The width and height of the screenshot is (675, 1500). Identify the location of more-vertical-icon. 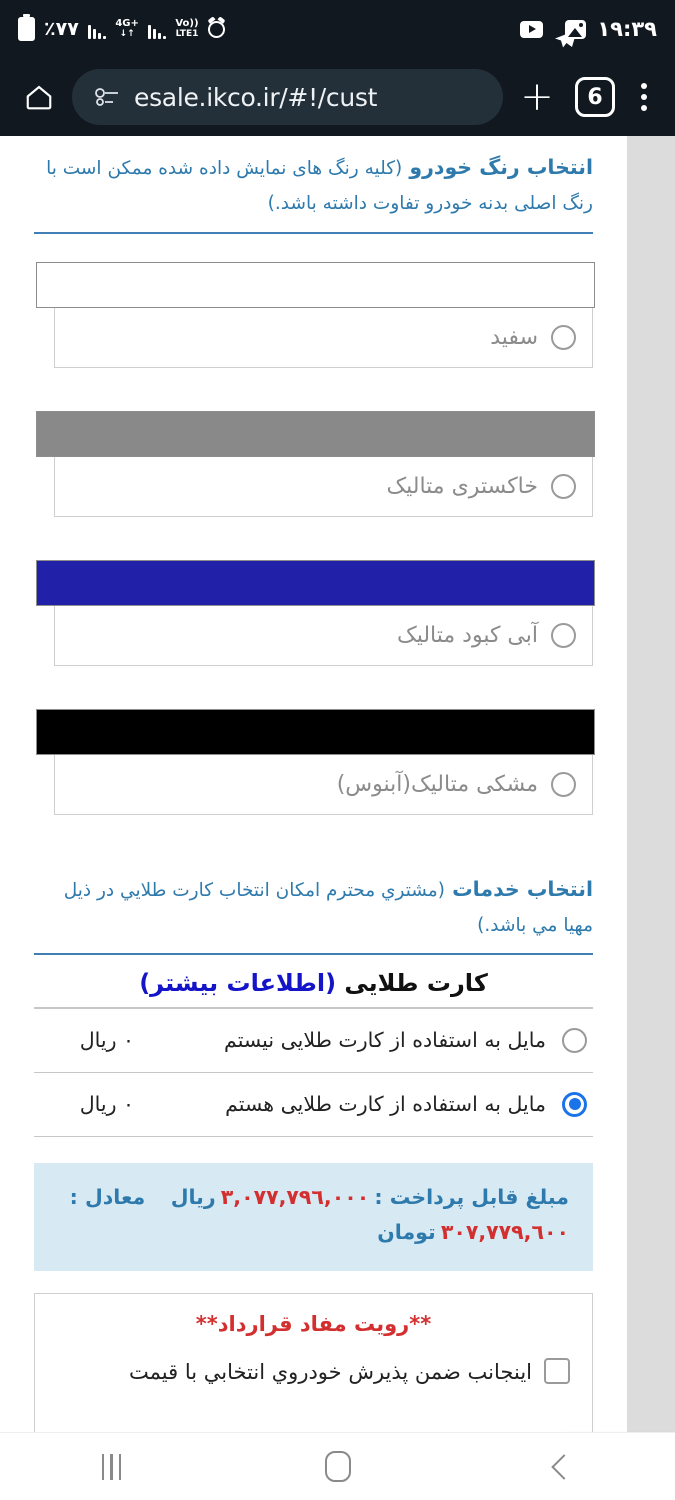
(644, 97).